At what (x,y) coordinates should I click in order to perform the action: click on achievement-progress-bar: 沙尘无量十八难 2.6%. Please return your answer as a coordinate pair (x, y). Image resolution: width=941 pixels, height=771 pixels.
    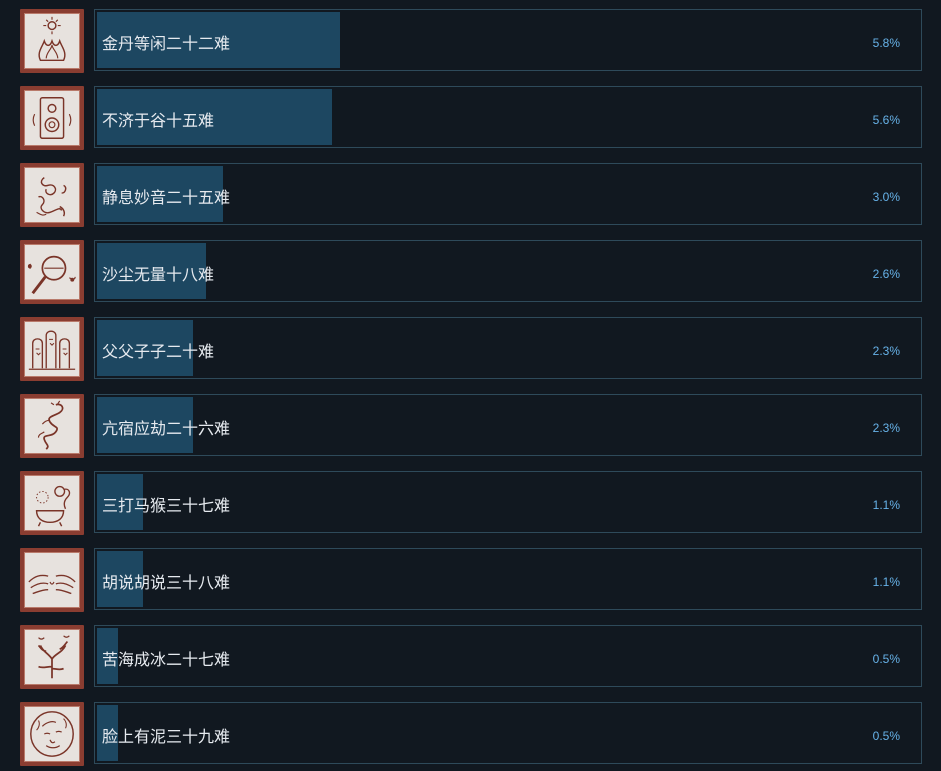
    Looking at the image, I should click on (508, 271).